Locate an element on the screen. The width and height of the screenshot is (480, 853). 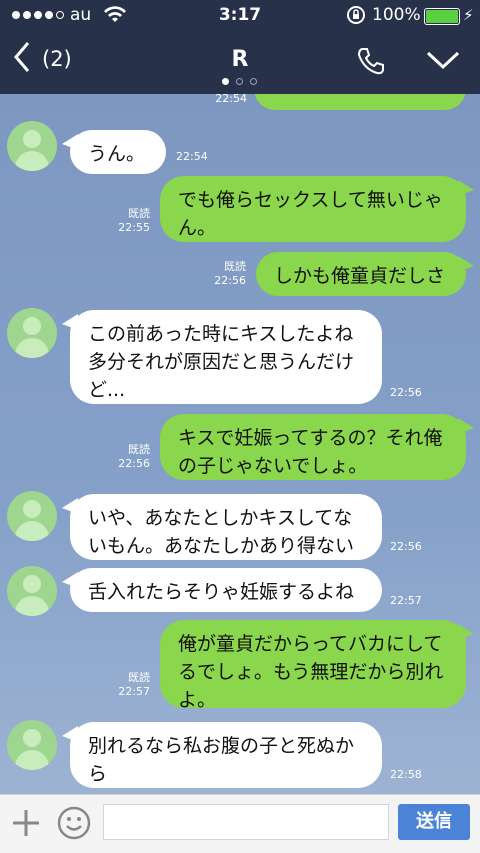
emoji-icon is located at coordinates (74, 823).